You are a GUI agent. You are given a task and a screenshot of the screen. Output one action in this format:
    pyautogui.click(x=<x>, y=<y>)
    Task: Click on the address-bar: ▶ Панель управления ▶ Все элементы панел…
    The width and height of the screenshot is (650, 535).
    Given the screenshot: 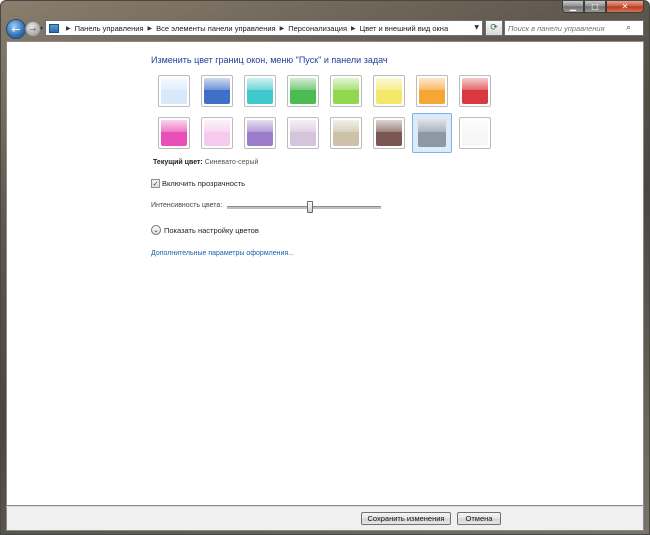 What is the action you would take?
    pyautogui.click(x=264, y=28)
    